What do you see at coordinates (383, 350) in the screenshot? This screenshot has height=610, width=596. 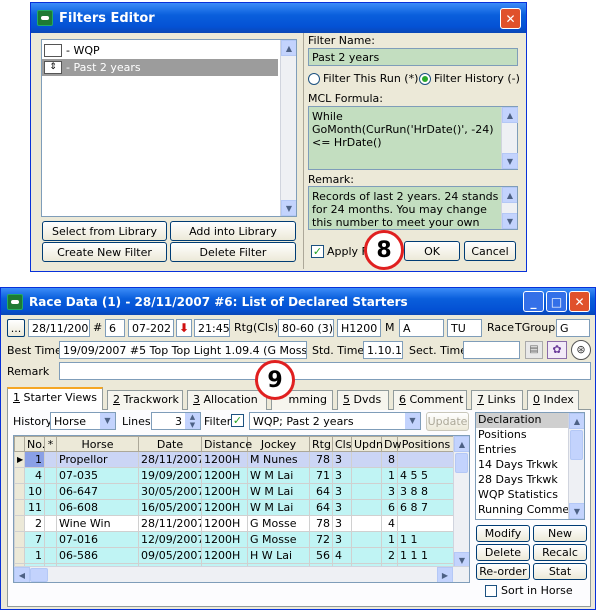 I see `std-time-field: 1.10.1` at bounding box center [383, 350].